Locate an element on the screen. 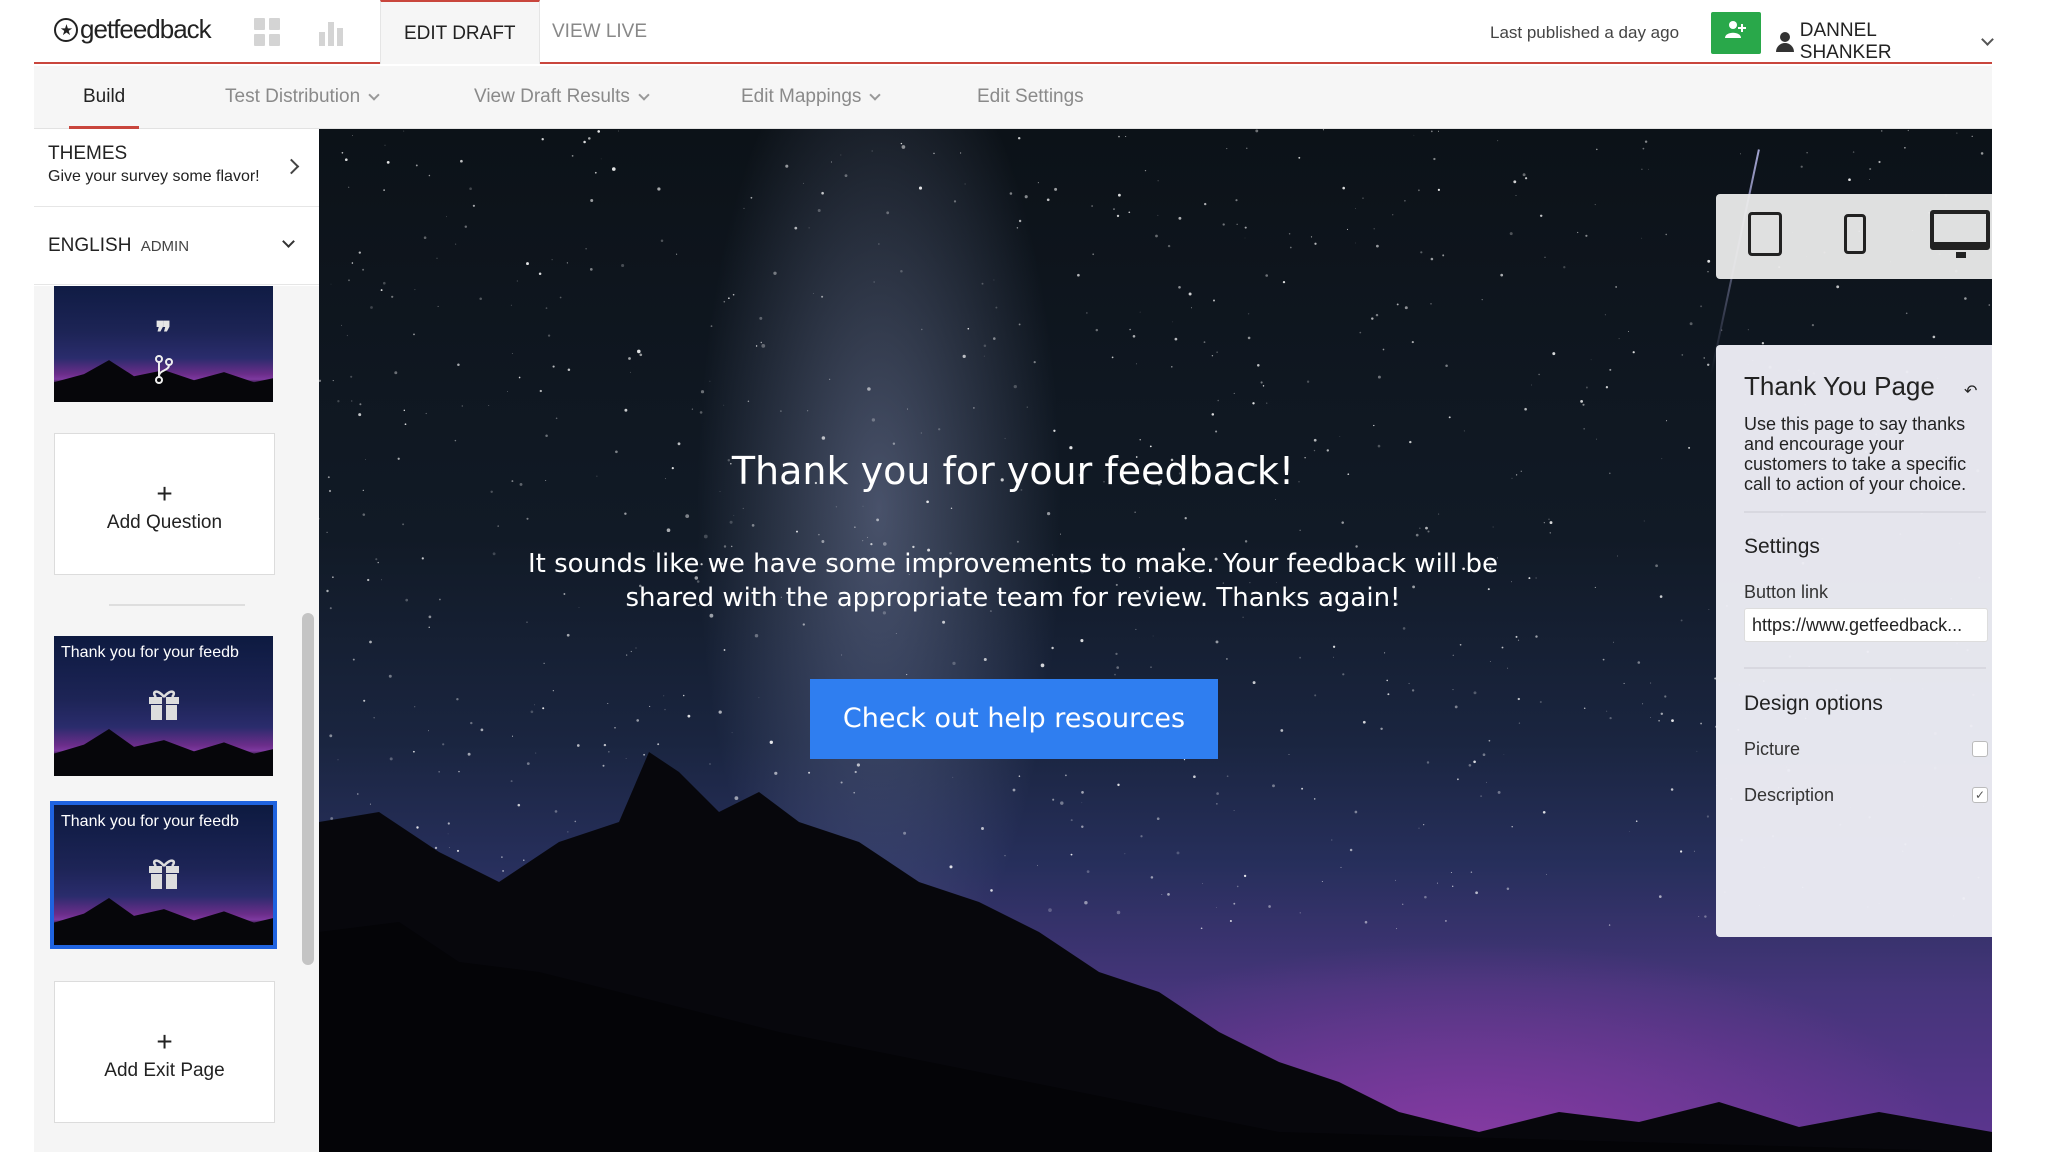 This screenshot has width=2048, height=1152. subnav-build-label: Build is located at coordinates (104, 96).